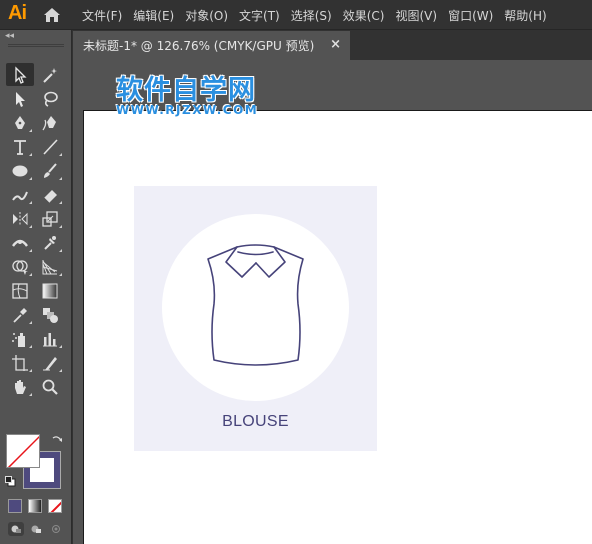 Image resolution: width=592 pixels, height=544 pixels. Describe the element at coordinates (50, 290) in the screenshot. I see `gradient-tool-icon` at that location.